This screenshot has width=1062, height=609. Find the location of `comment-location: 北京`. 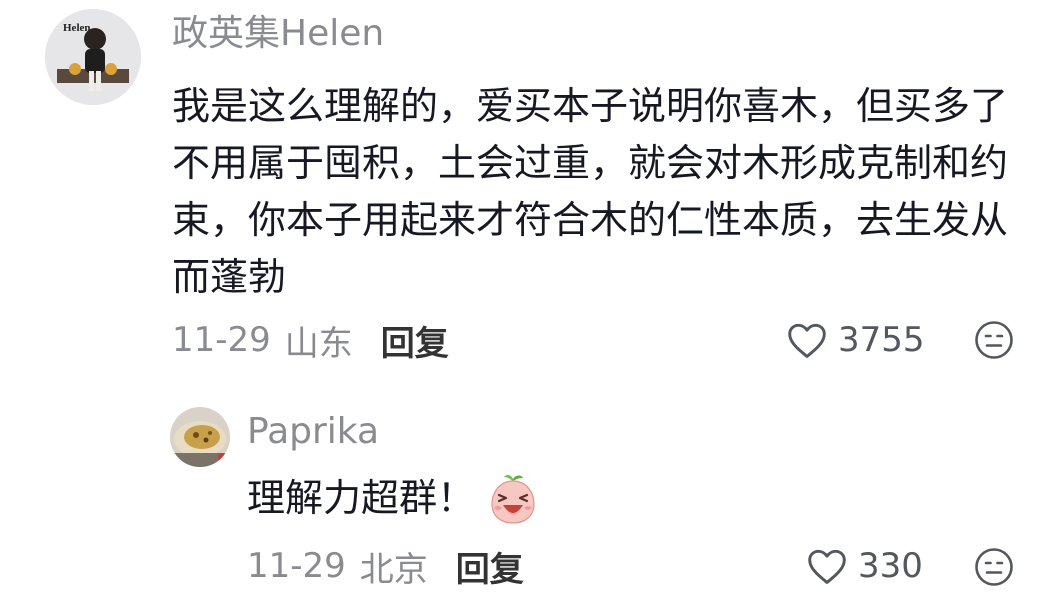

comment-location: 北京 is located at coordinates (393, 569).